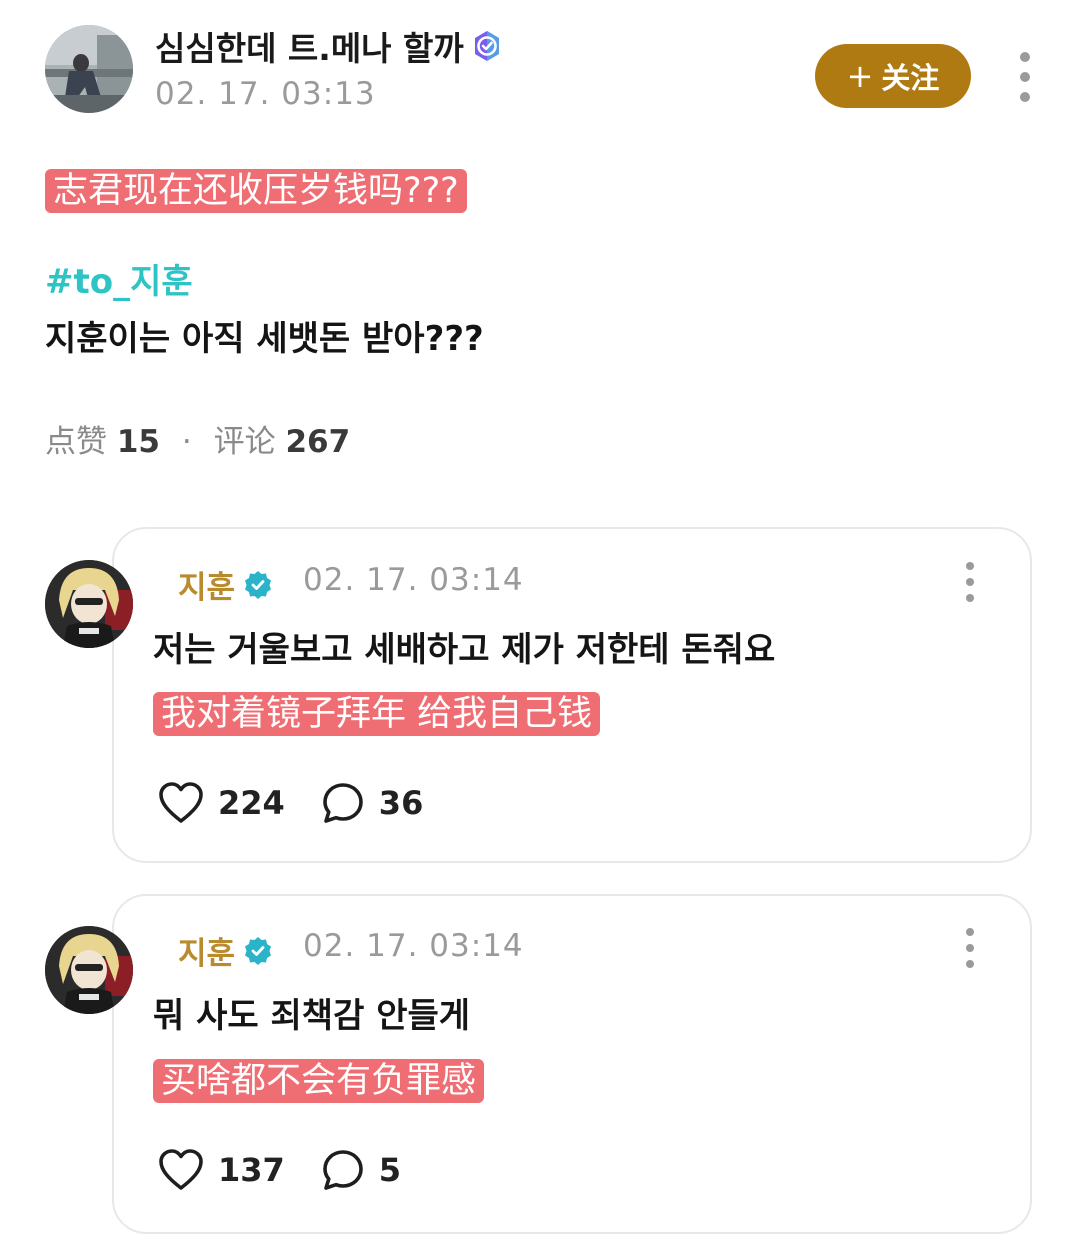 This screenshot has height=1234, width=1080. I want to click on post-body-text: 지훈이는 아직 세뱃돈 받아???, so click(264, 339).